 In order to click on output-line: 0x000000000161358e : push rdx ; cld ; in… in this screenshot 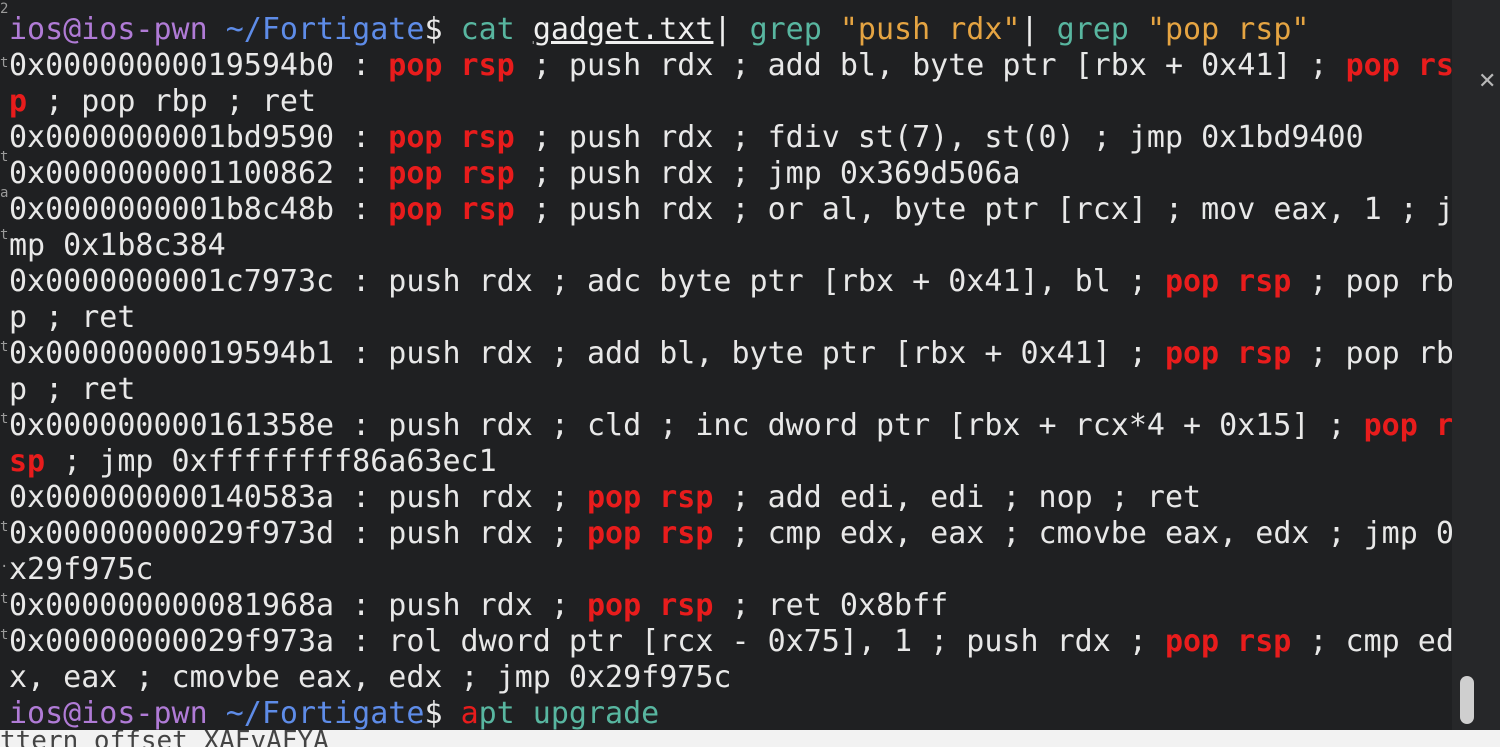, I will do `click(730, 426)`.